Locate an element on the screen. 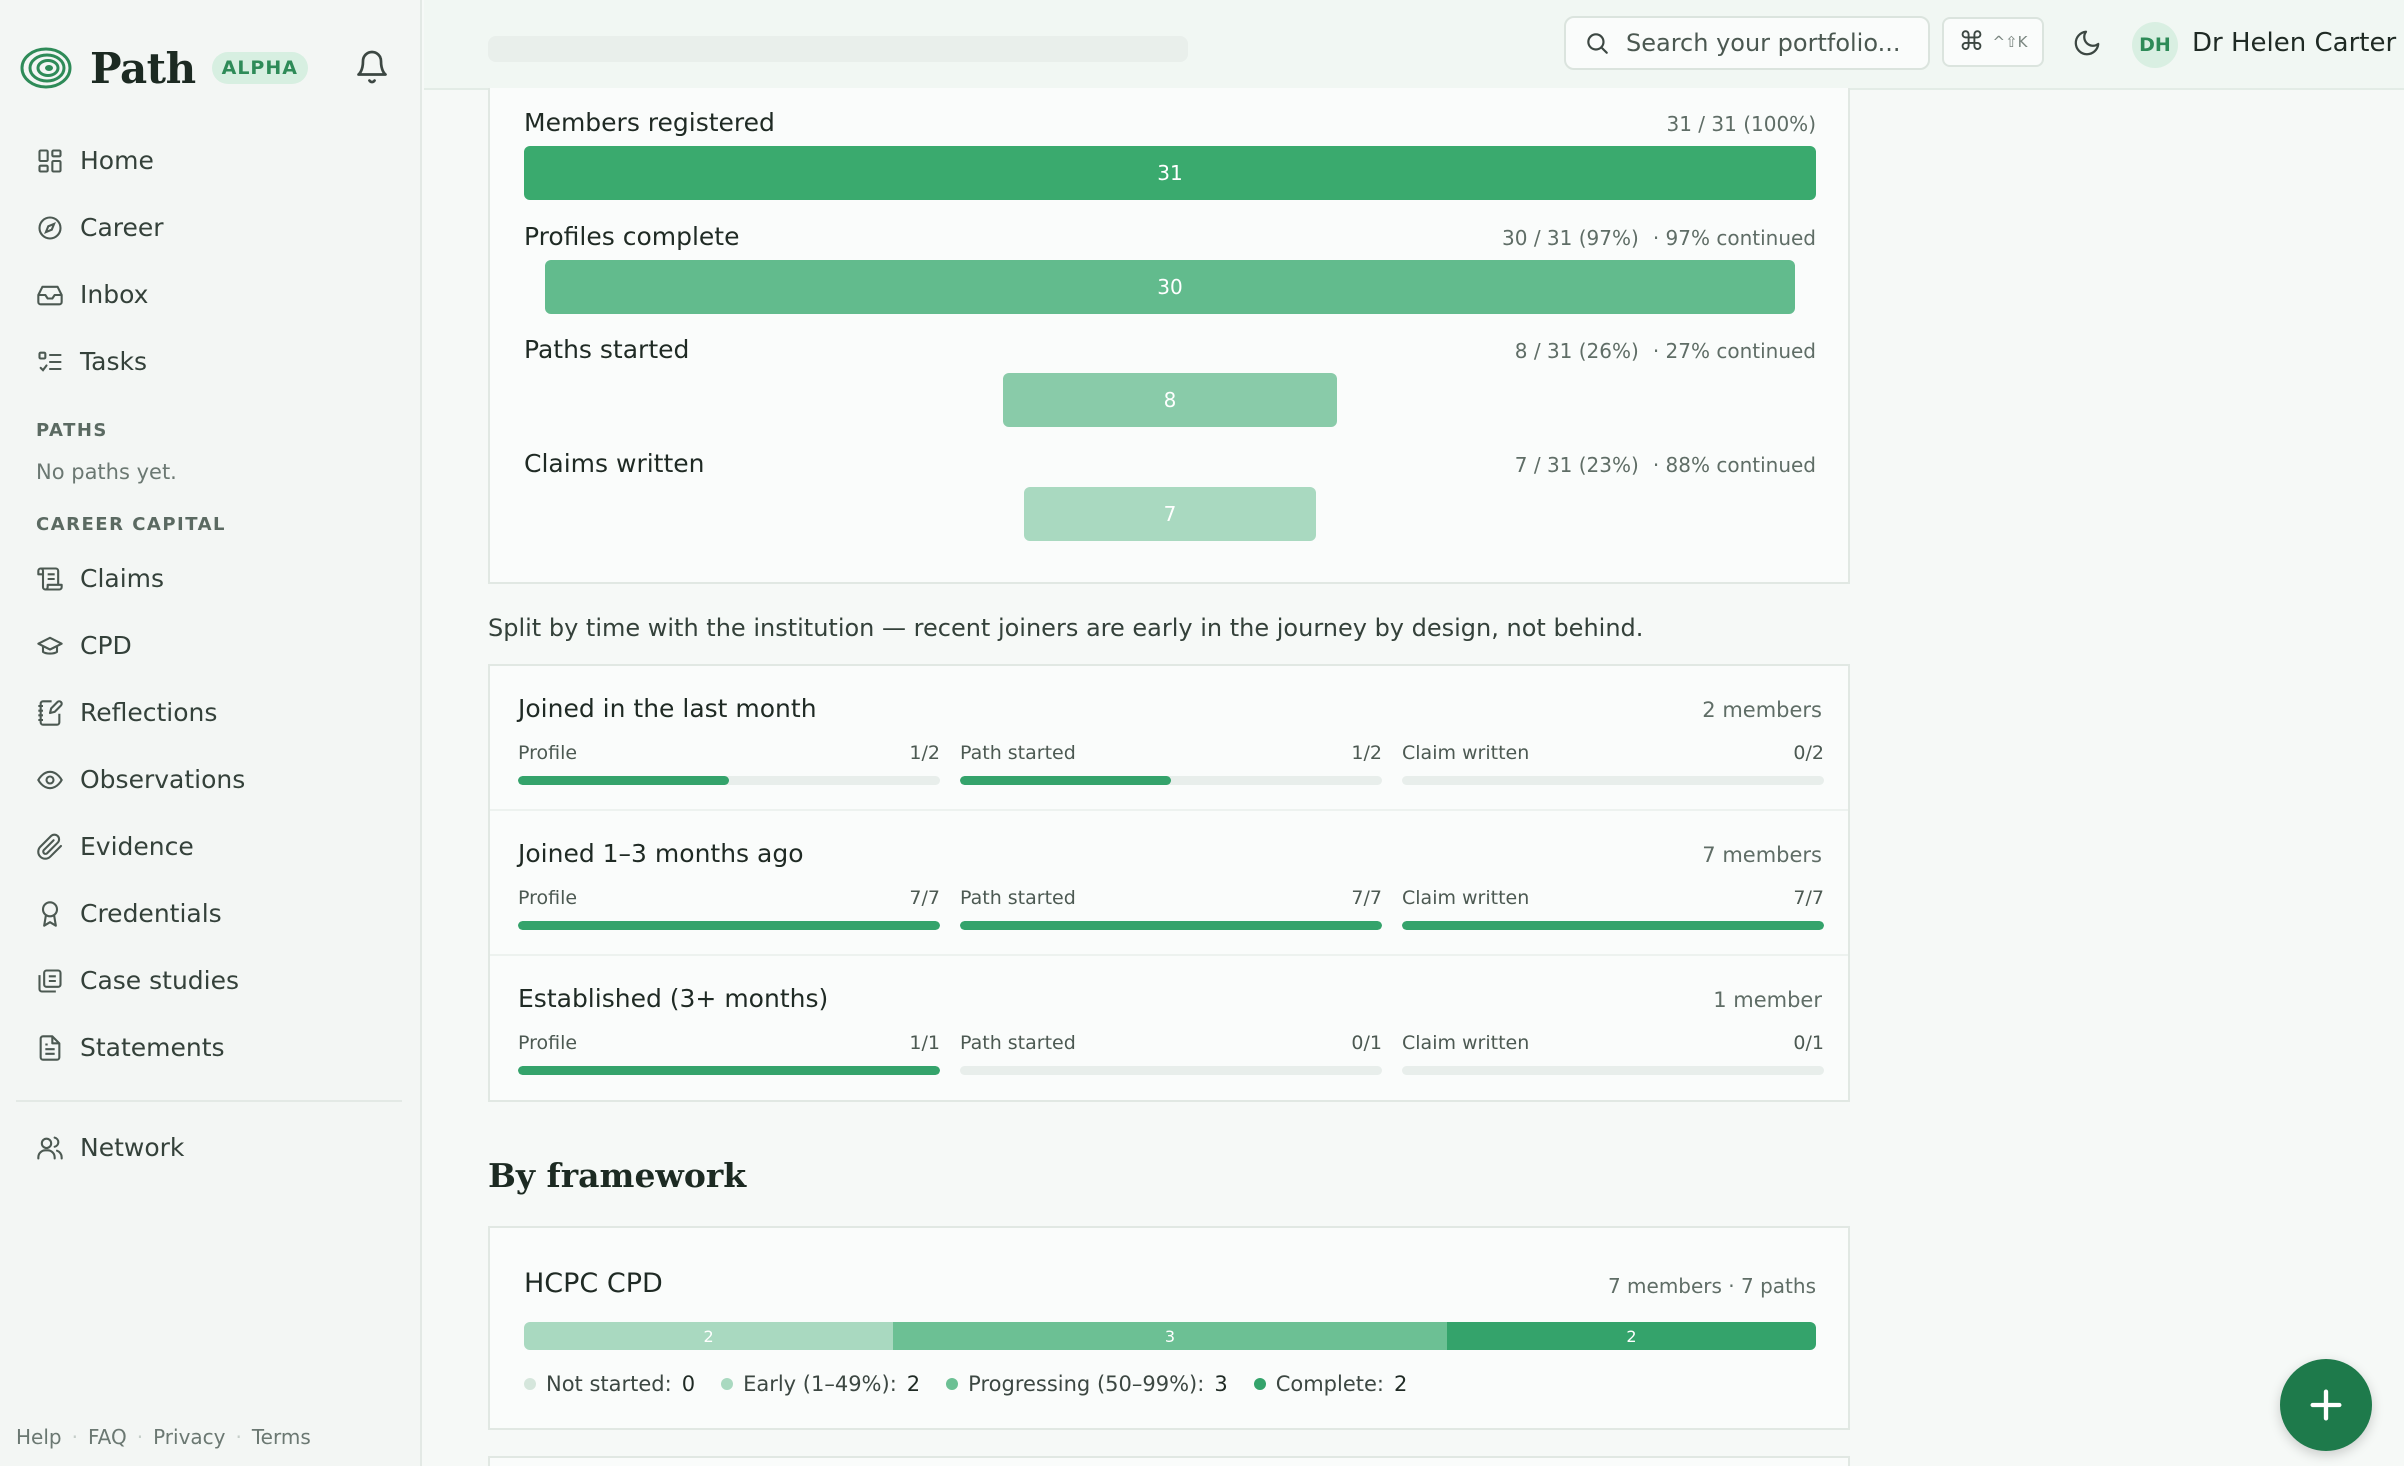 This screenshot has height=1466, width=2404. sidebar-item-career: Career is located at coordinates (100, 227).